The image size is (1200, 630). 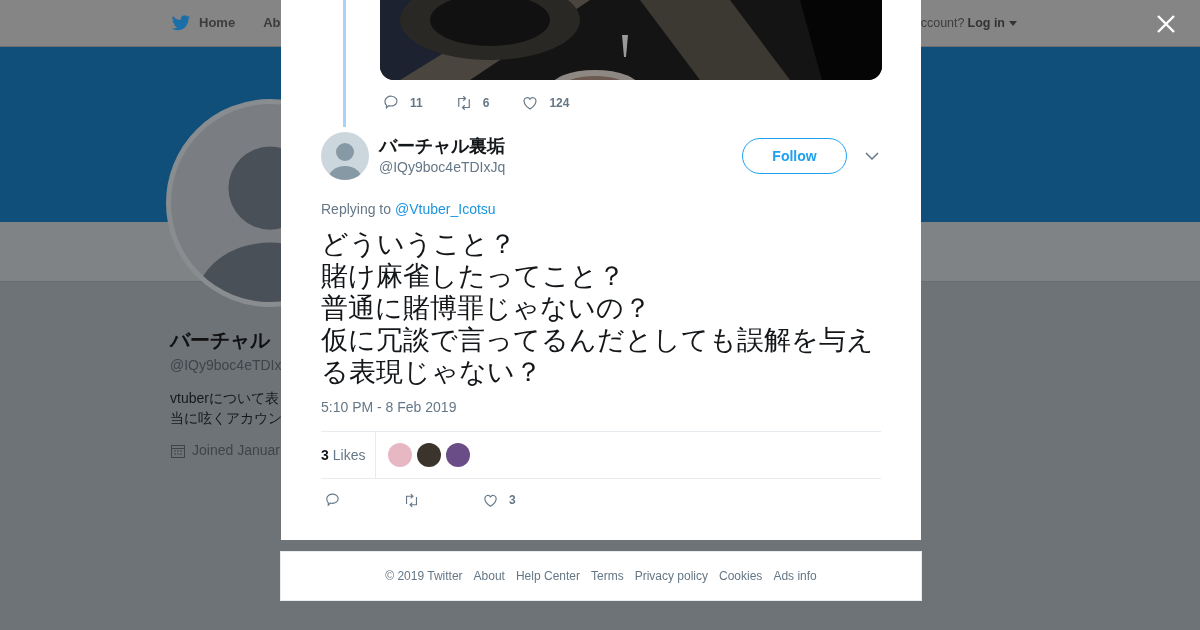 I want to click on copyright-text: © 2019 Twitter, so click(x=424, y=576).